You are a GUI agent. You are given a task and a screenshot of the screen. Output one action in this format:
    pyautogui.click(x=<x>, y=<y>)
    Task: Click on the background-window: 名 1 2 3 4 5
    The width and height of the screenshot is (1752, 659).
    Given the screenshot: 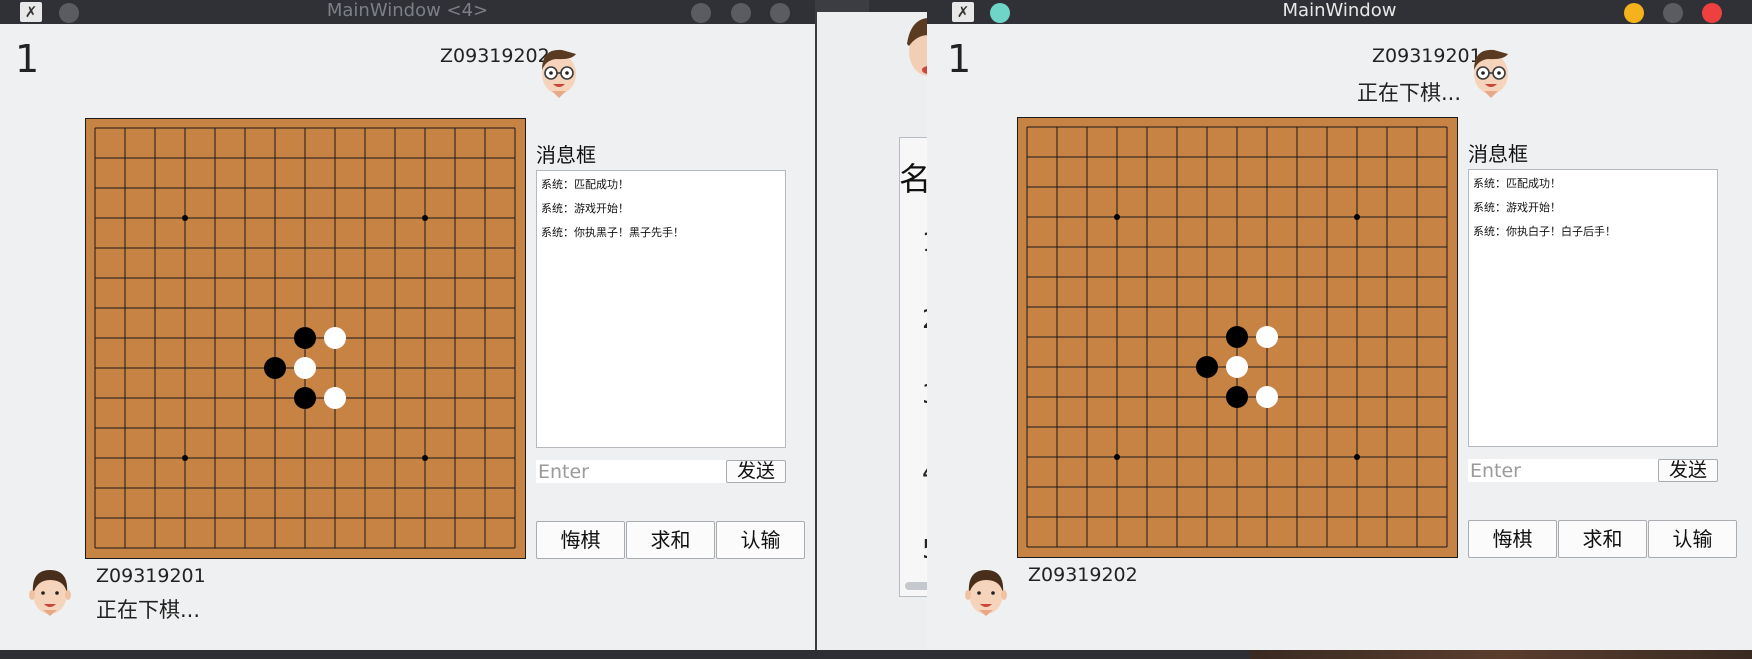 What is the action you would take?
    pyautogui.click(x=877, y=325)
    